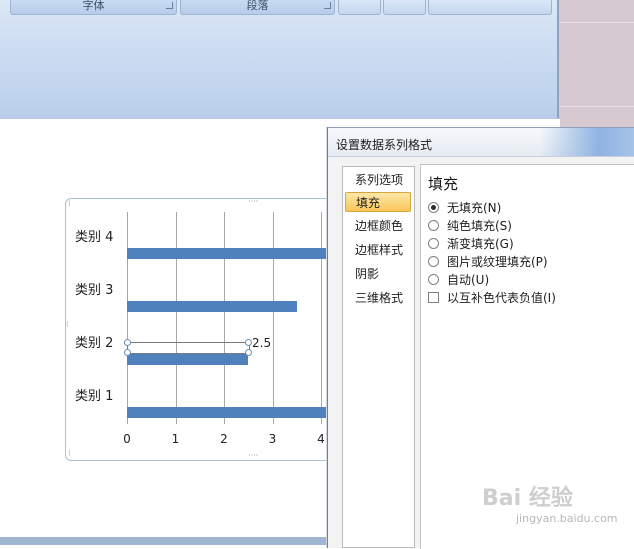 The width and height of the screenshot is (634, 549). What do you see at coordinates (480, 243) in the screenshot?
I see `option-label: 渐变填充(G)` at bounding box center [480, 243].